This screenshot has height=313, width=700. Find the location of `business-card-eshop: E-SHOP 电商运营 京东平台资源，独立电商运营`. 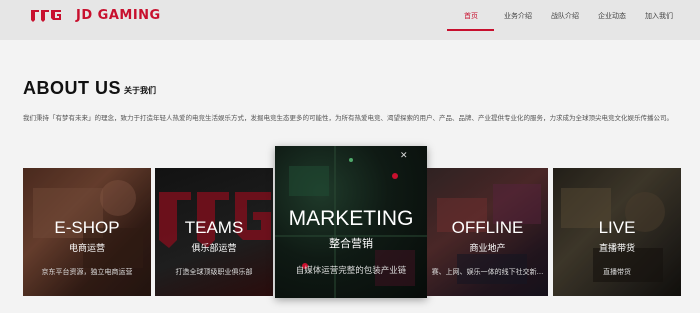

business-card-eshop: E-SHOP 电商运营 京东平台资源，独立电商运营 is located at coordinates (87, 232).